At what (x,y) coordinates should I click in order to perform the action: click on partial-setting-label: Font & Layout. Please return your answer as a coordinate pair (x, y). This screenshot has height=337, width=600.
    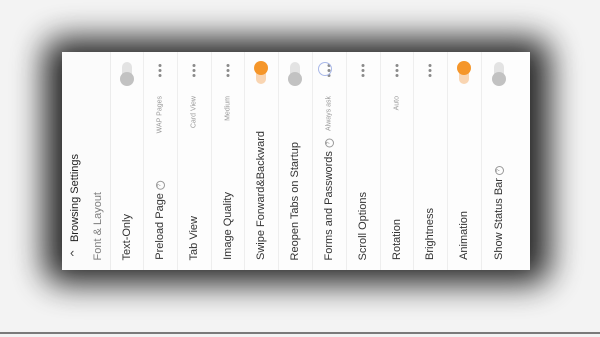
    Looking at the image, I should click on (98, 226).